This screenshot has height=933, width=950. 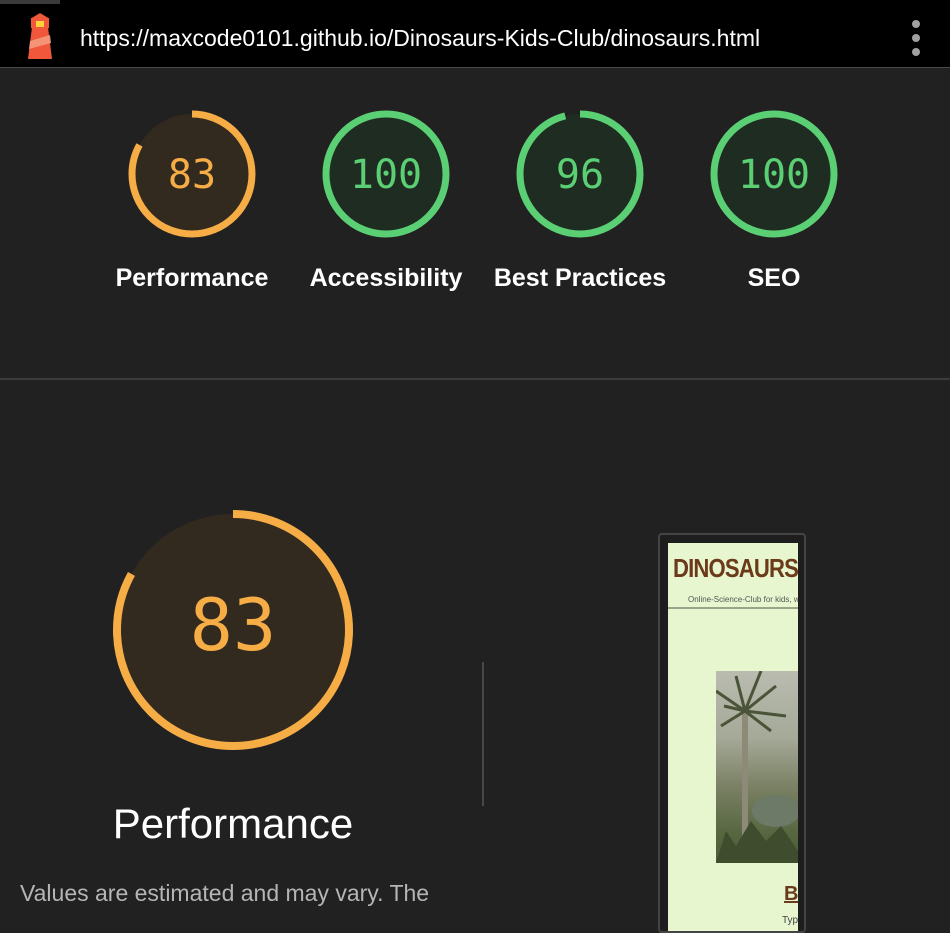 I want to click on gauge-score: 83, so click(x=192, y=175).